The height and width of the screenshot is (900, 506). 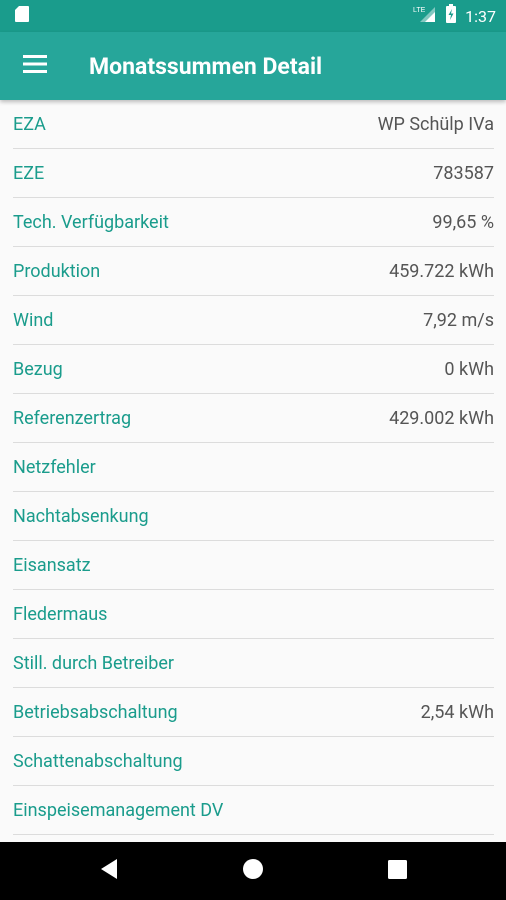 I want to click on detail-row-label: Bezug, so click(x=38, y=369).